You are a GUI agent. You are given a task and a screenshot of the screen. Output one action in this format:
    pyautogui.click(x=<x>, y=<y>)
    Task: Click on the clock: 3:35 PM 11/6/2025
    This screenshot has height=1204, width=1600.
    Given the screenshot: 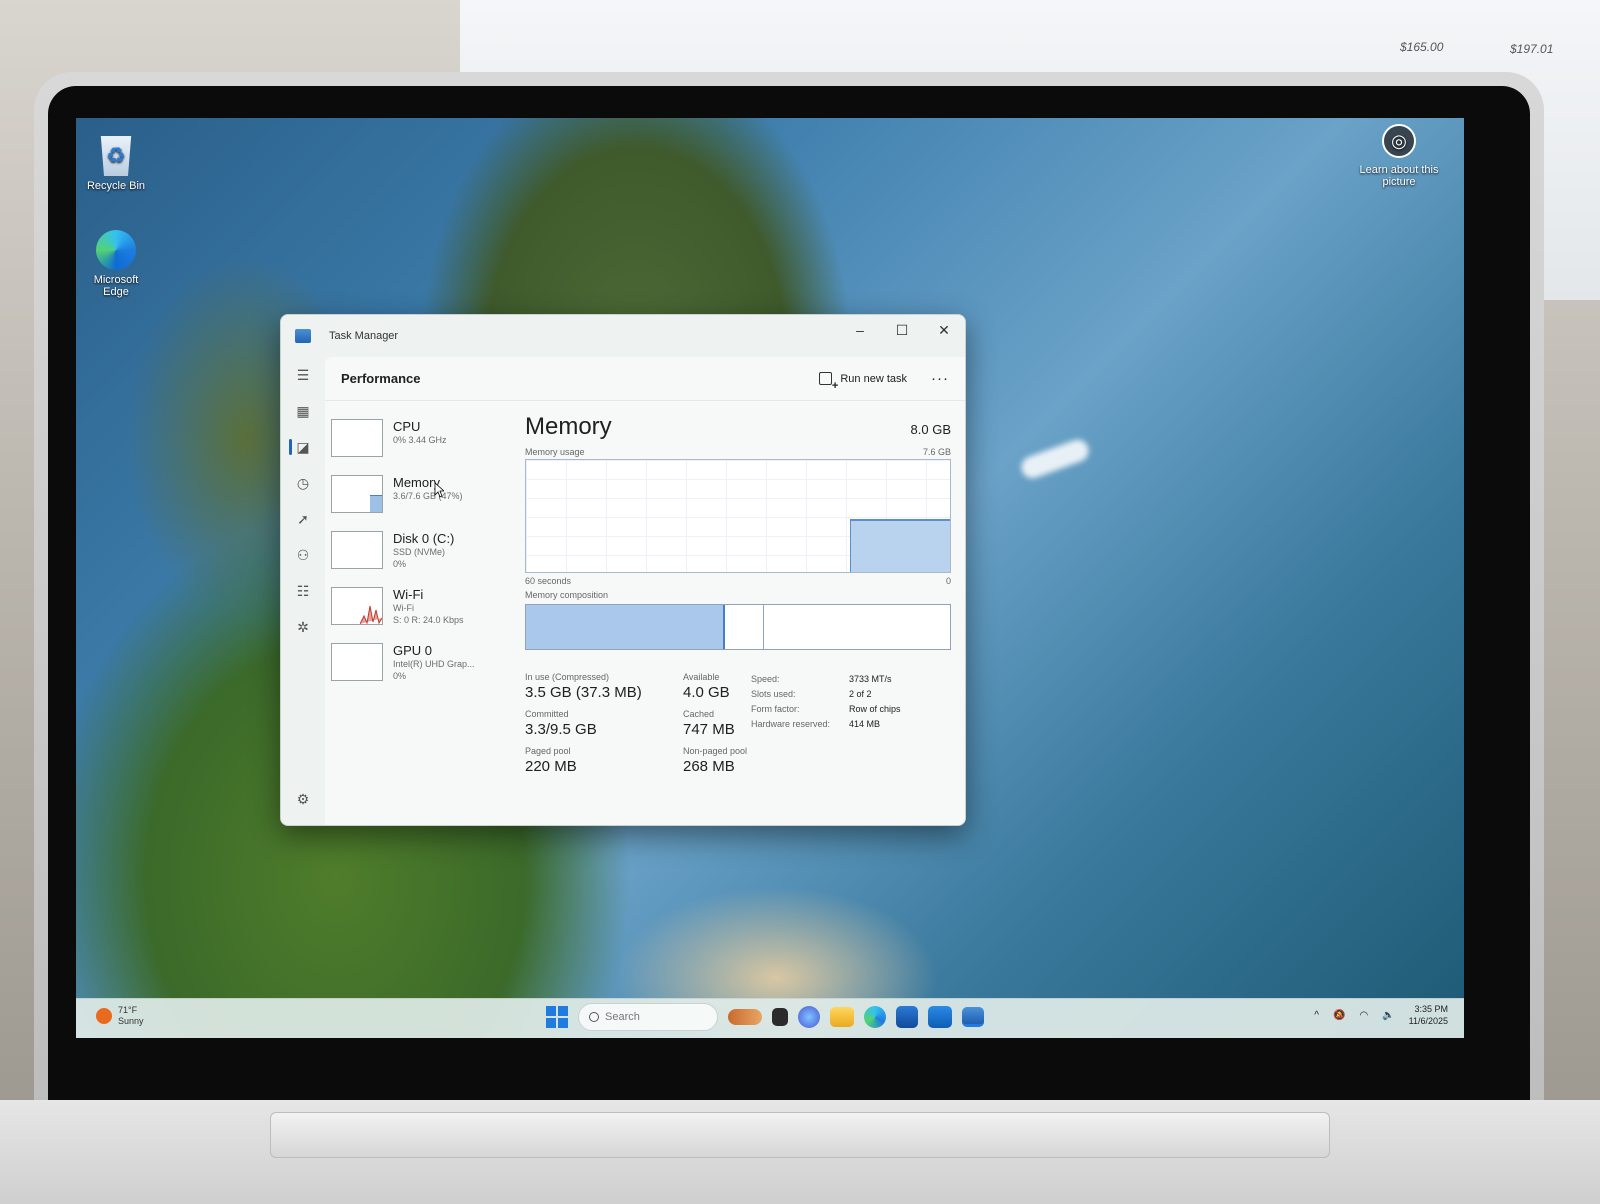 What is the action you would take?
    pyautogui.click(x=1428, y=1015)
    